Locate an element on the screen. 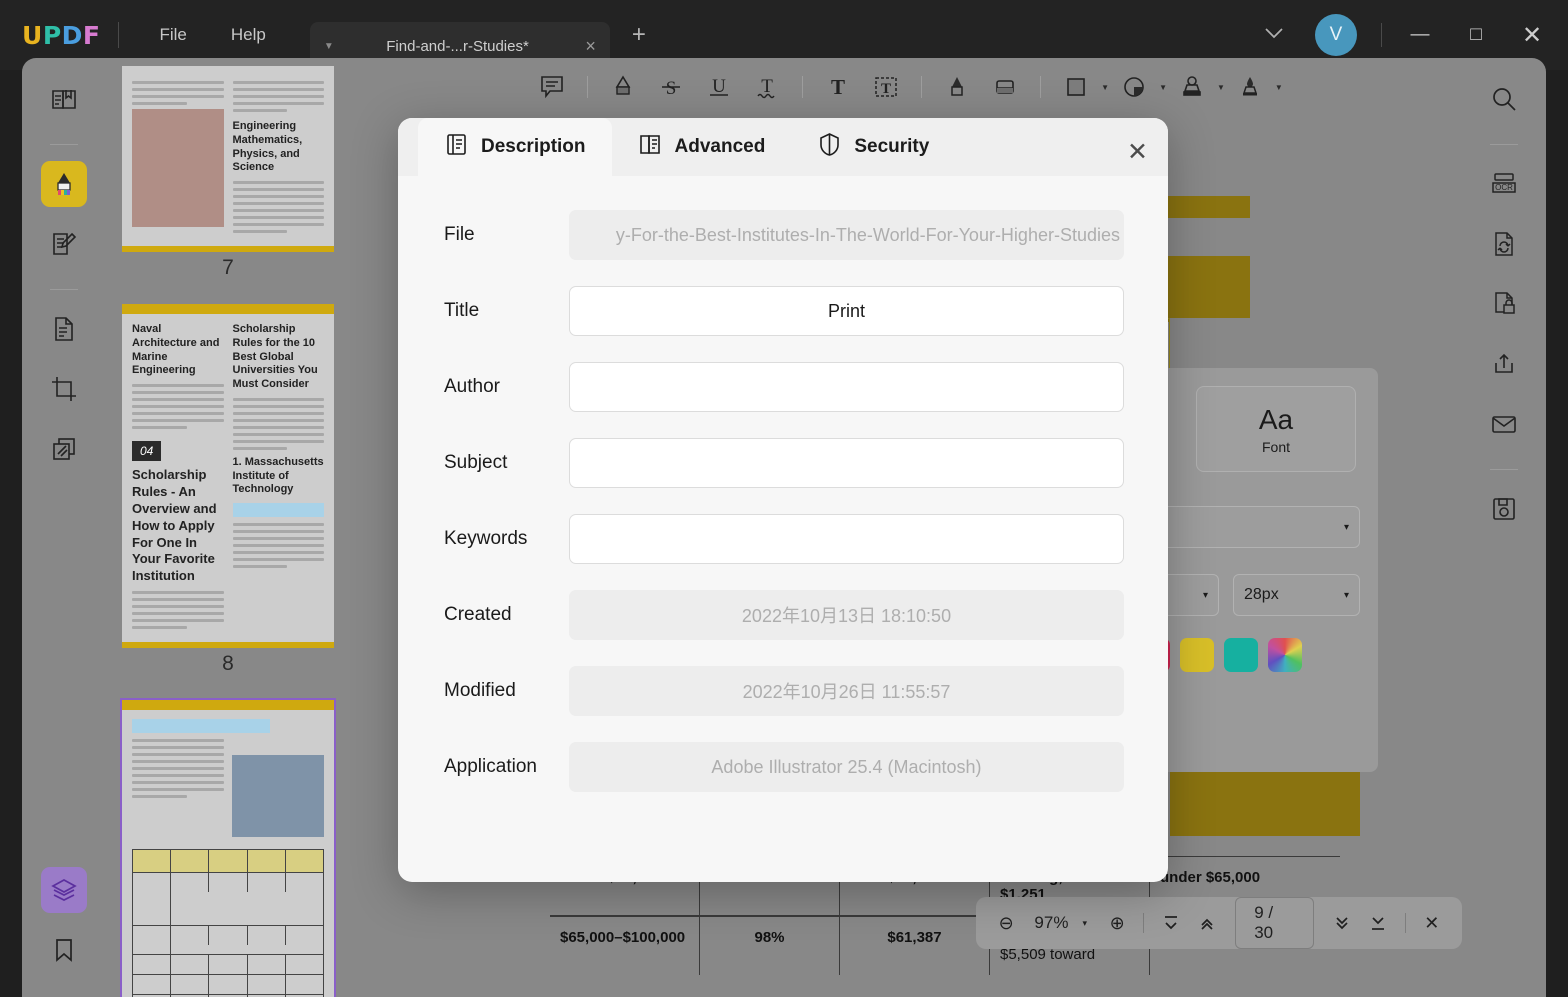 The width and height of the screenshot is (1568, 997). signature-icon is located at coordinates (1250, 87).